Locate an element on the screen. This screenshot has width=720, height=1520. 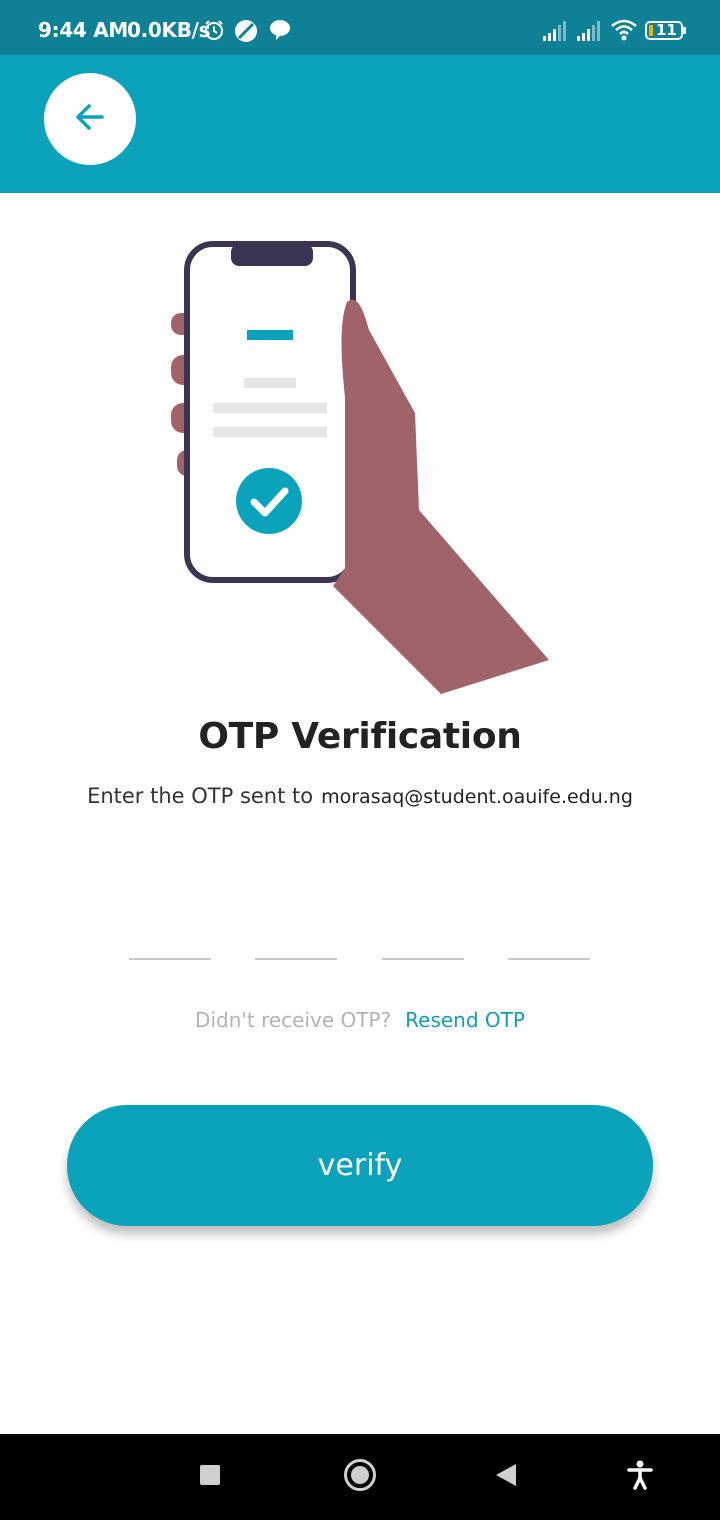
status-time: 9:44 AM is located at coordinates (83, 30).